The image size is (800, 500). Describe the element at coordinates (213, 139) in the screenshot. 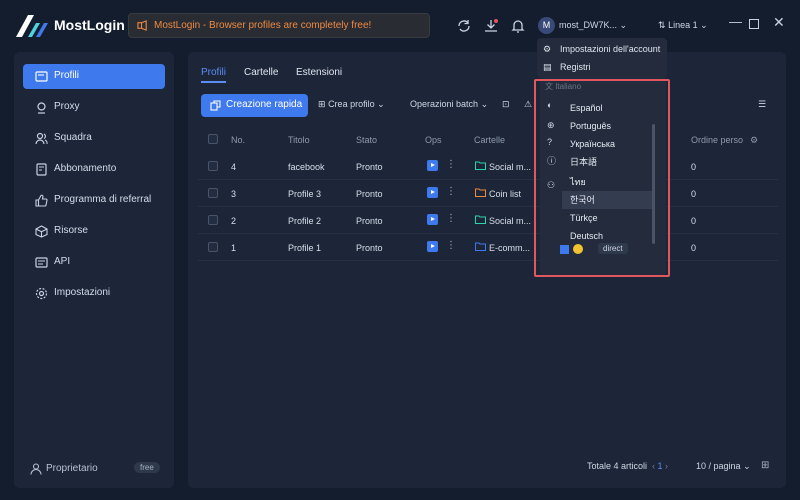

I see `select-all-checkbox` at that location.